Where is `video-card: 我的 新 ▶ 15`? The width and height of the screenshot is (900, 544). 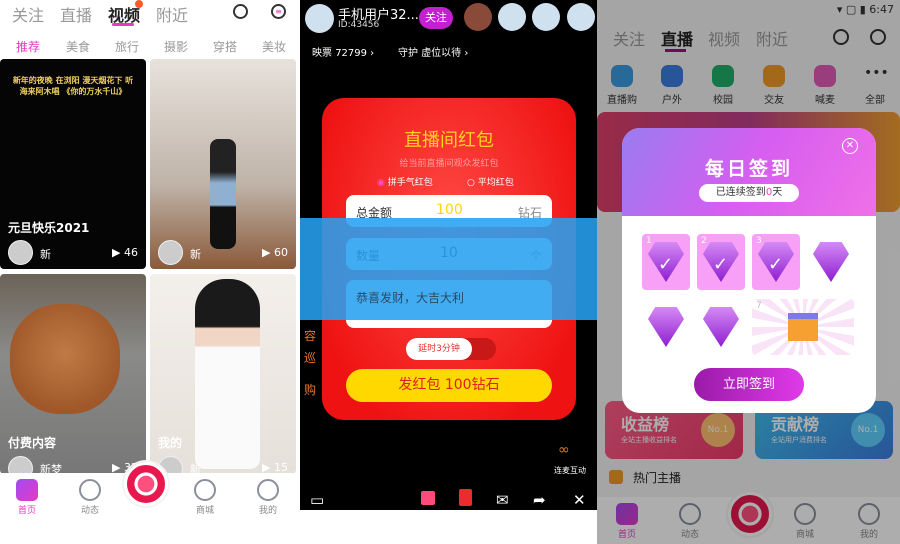 video-card: 我的 新 ▶ 15 is located at coordinates (223, 374).